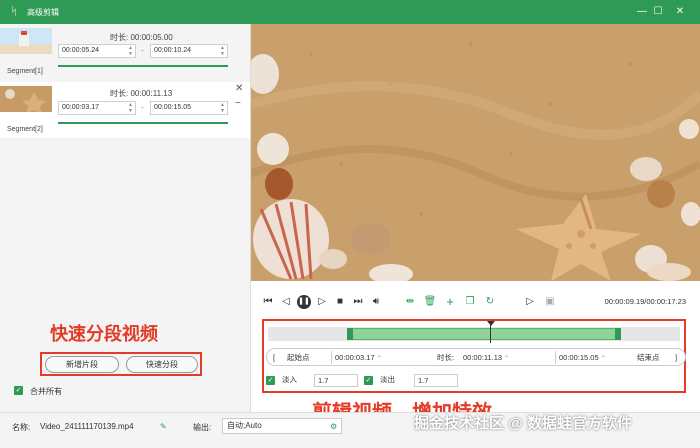 The image size is (700, 448). Describe the element at coordinates (486, 357) in the screenshot. I see `duration-field: 00:00:11.13 ⌃` at that location.